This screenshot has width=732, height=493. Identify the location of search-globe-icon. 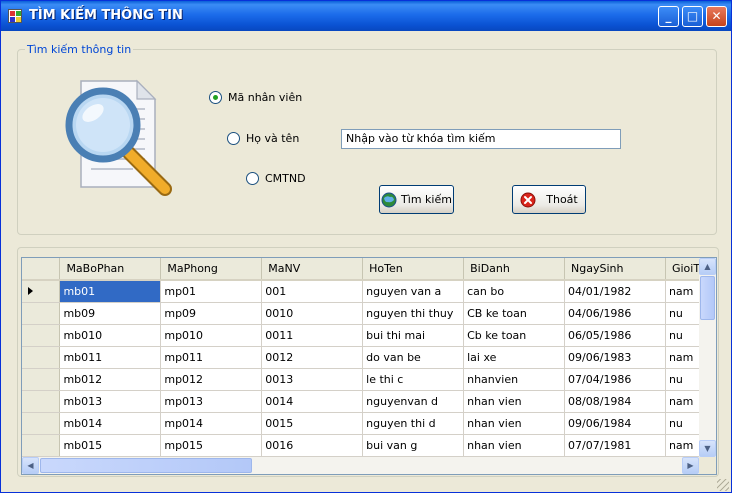
(389, 199).